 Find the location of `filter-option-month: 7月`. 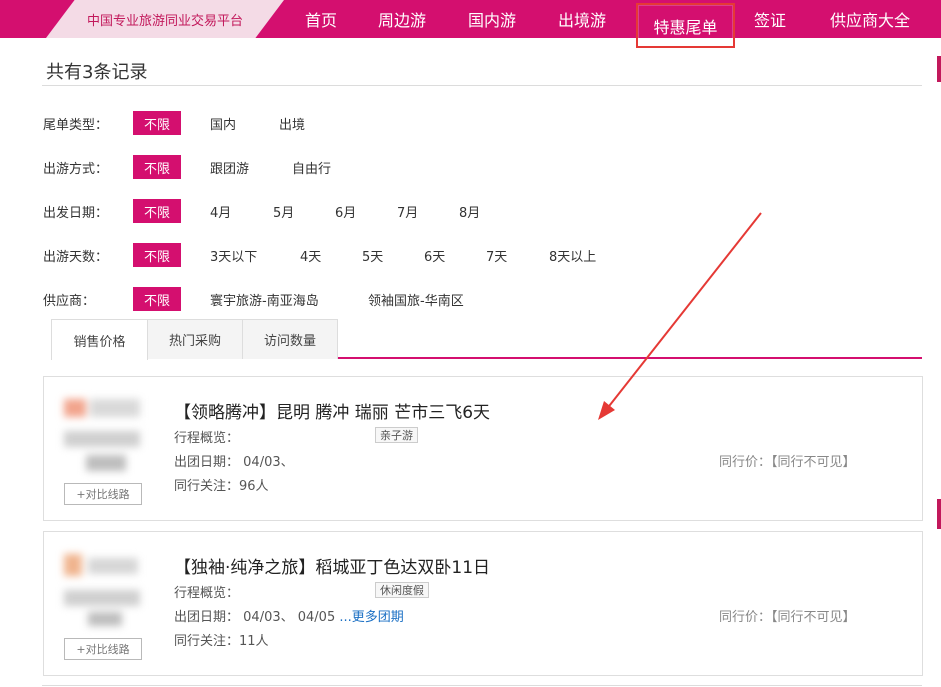

filter-option-month: 7月 is located at coordinates (407, 211).